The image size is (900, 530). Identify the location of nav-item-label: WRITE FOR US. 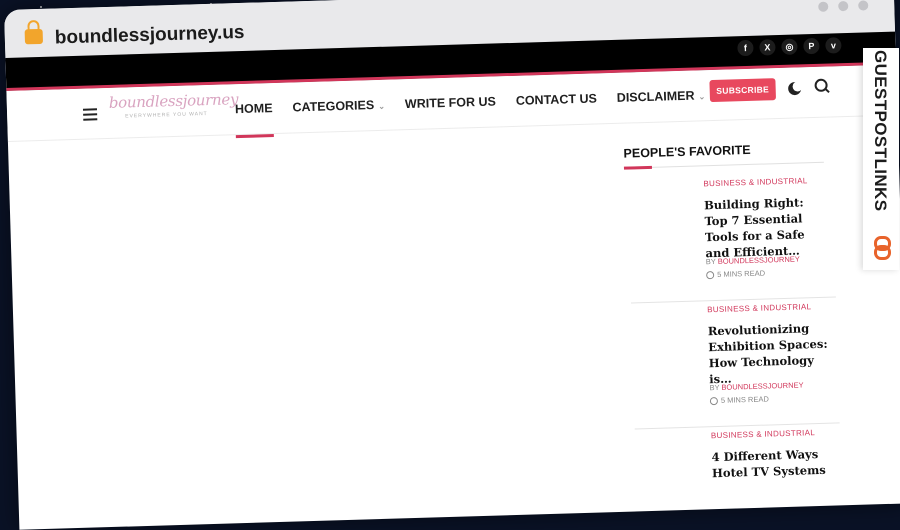
(450, 103).